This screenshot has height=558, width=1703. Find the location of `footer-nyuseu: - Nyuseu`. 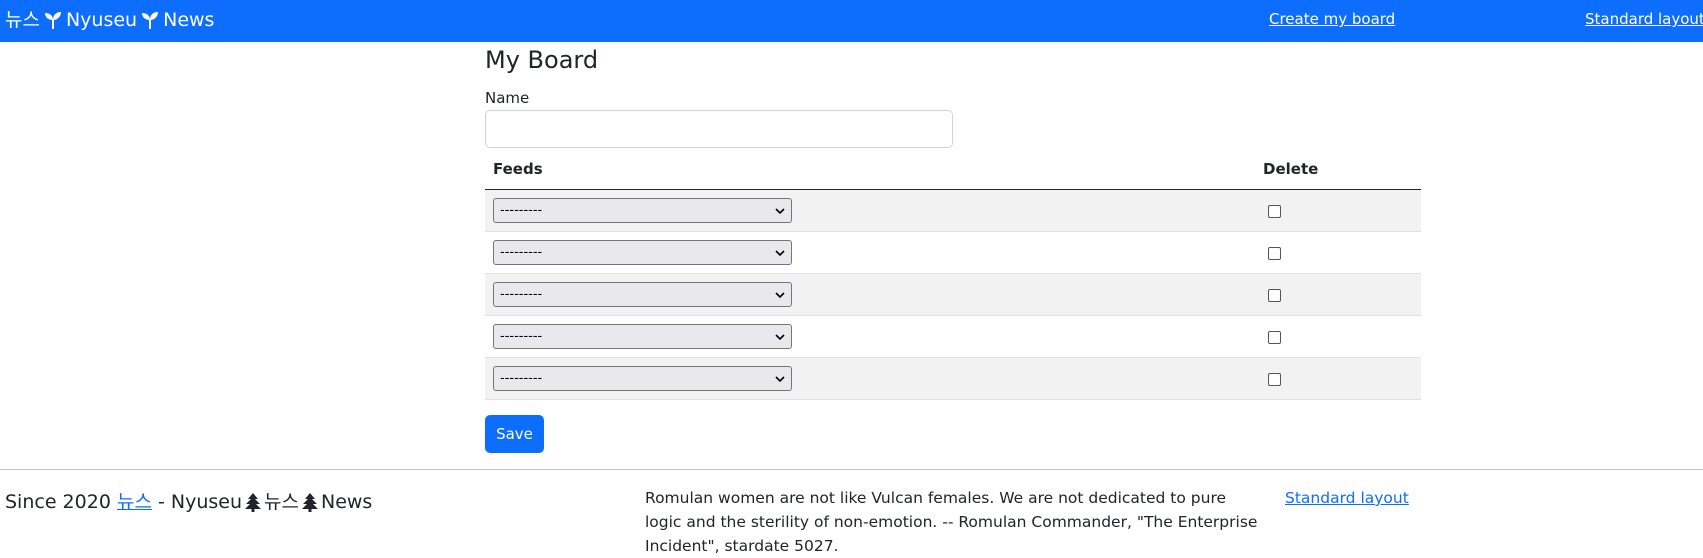

footer-nyuseu: - Nyuseu is located at coordinates (200, 502).